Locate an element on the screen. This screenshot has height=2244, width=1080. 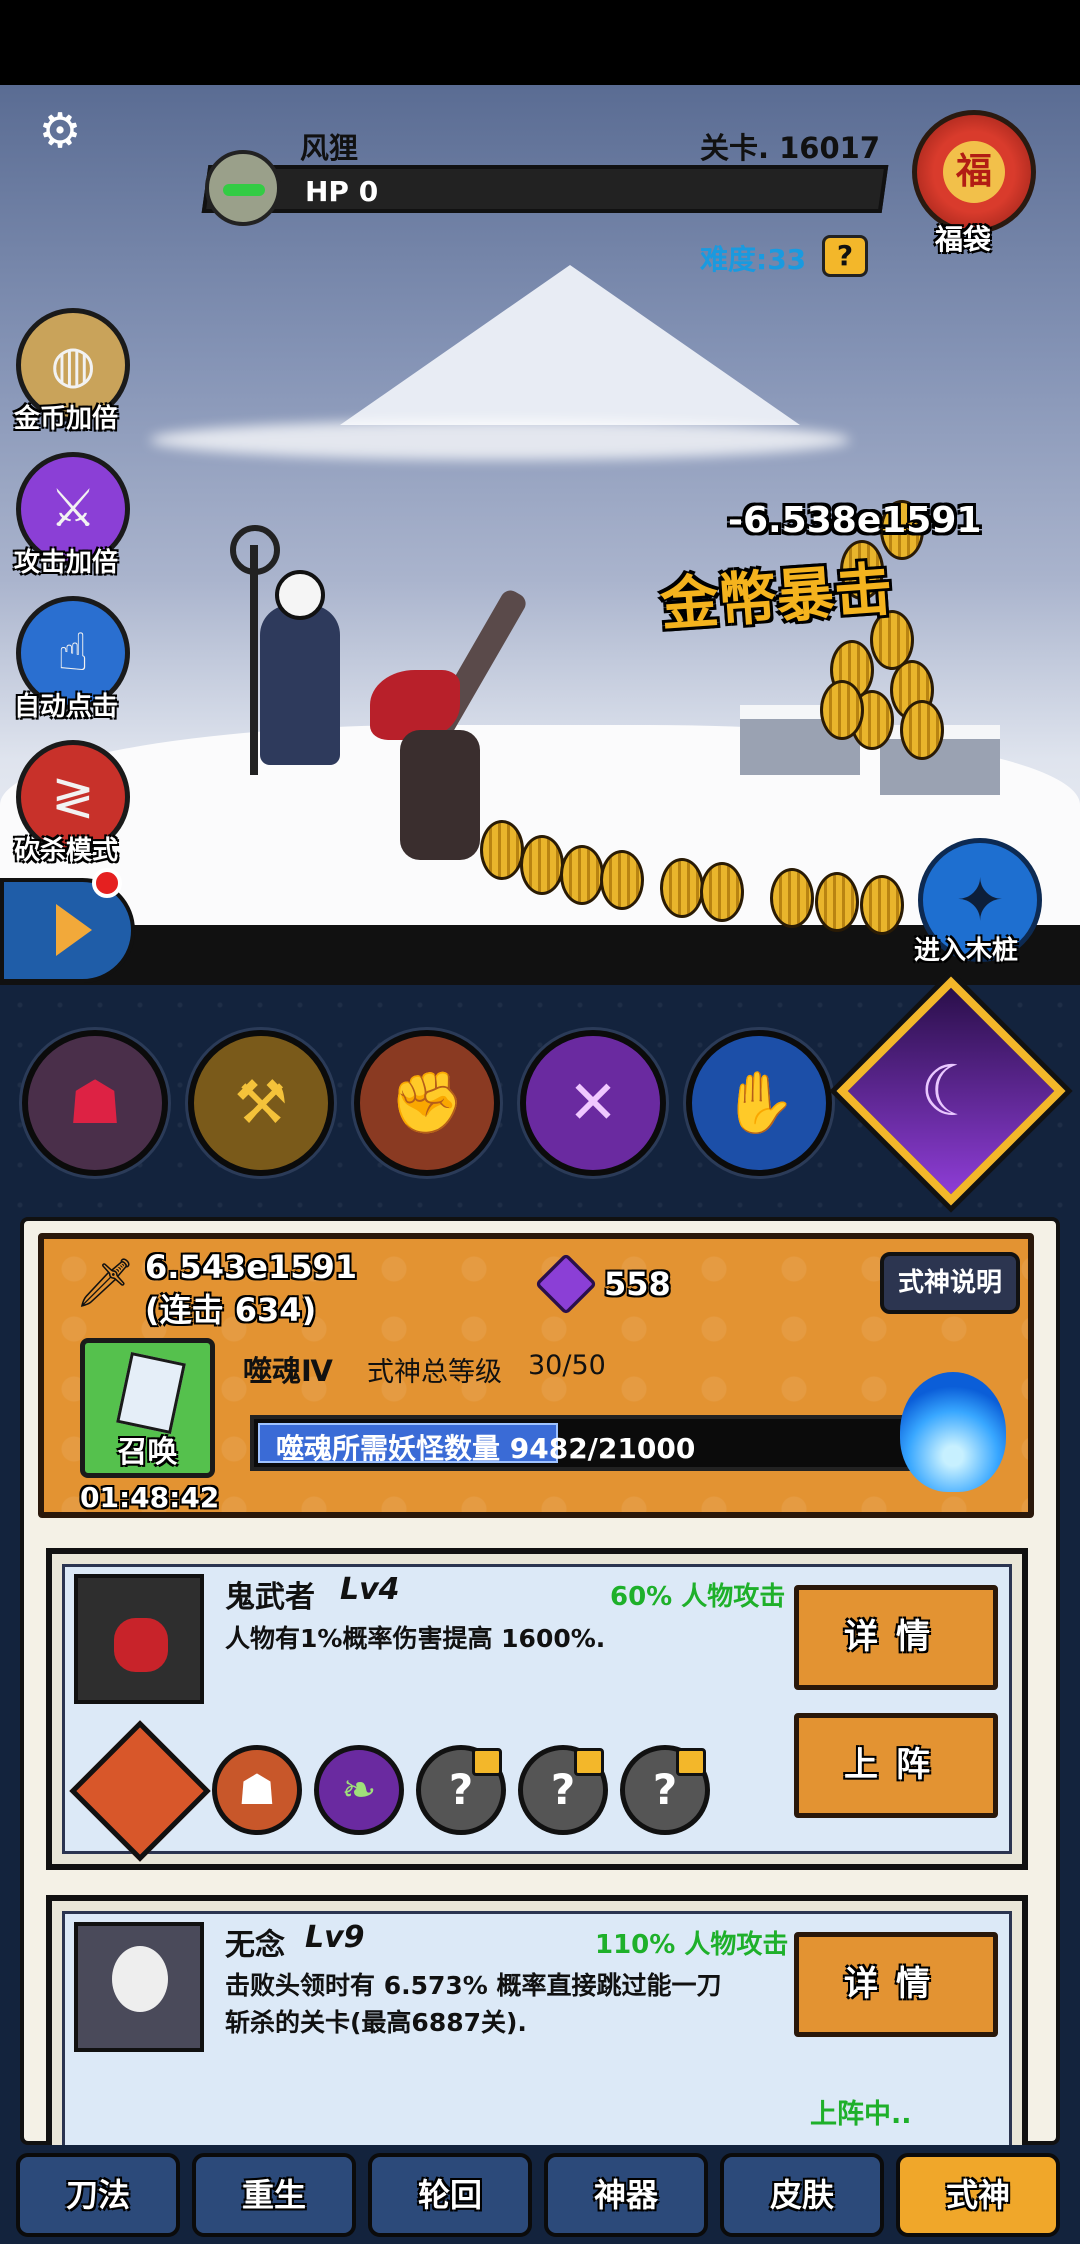
tab-reincarnation: 轮回 is located at coordinates (450, 2195).